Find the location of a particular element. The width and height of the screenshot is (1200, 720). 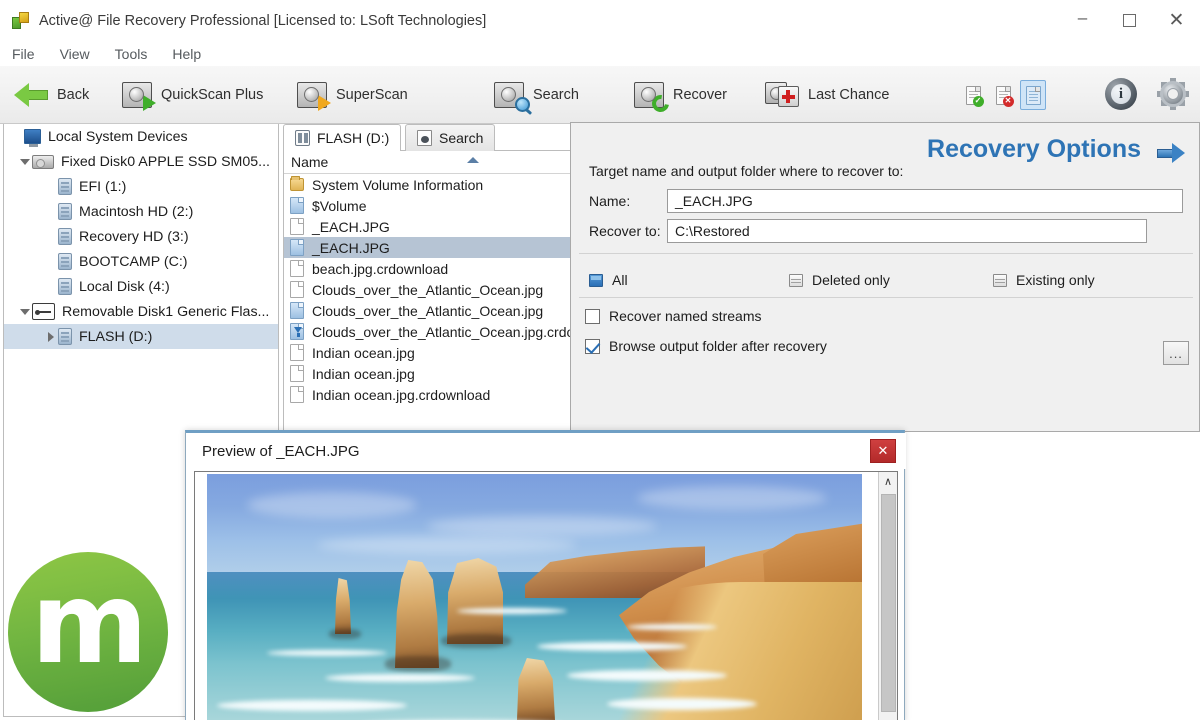

scope-option-existing-only: Existing only is located at coordinates (1044, 280).